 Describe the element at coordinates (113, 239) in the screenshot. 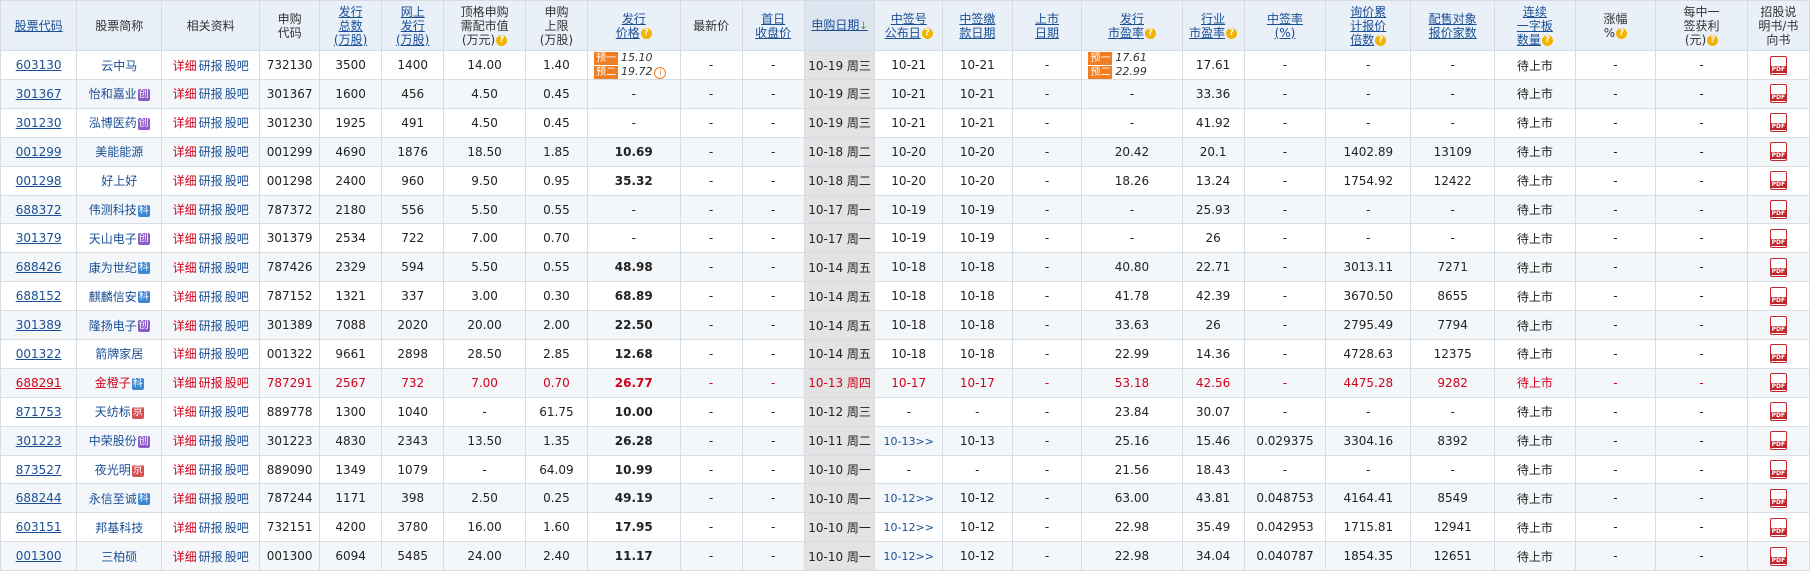

I see `stock-name-link: 天山电子` at that location.